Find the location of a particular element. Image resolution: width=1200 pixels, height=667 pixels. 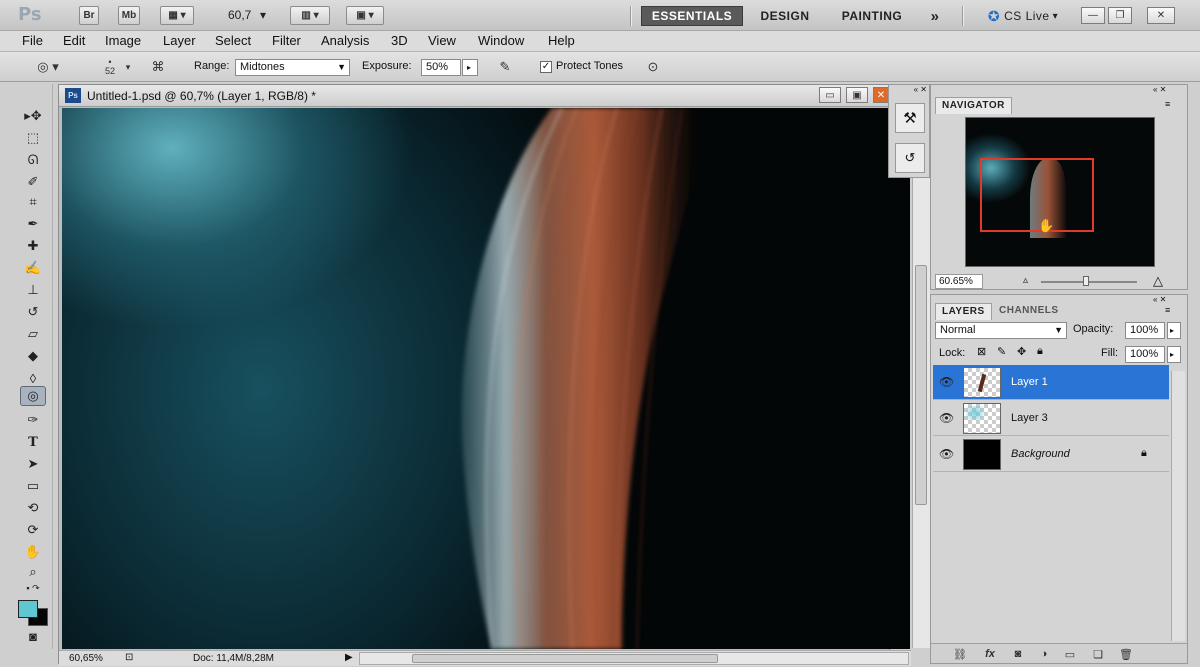

eraser-tool: ▱ is located at coordinates (33, 334).